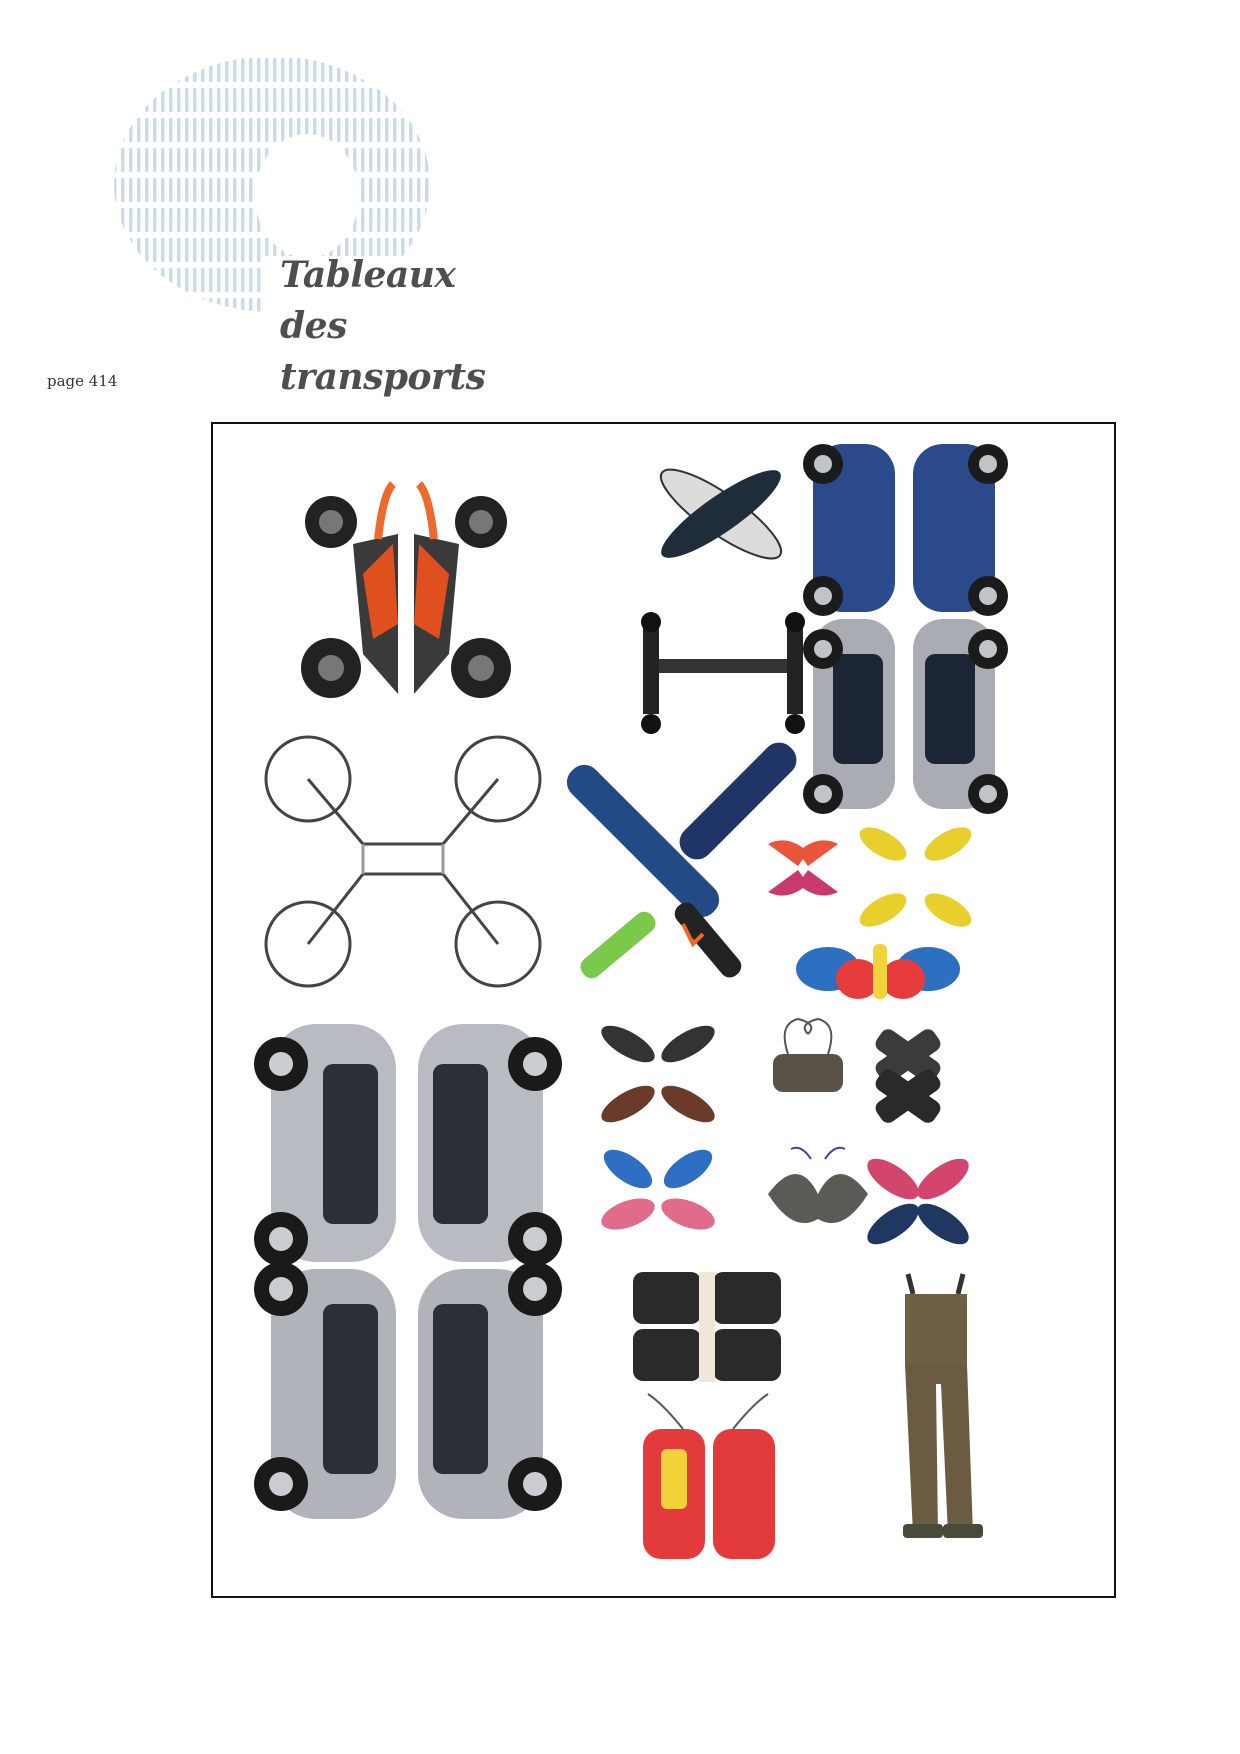 The image size is (1240, 1754). I want to click on waders-collage-image, so click(943, 1405).